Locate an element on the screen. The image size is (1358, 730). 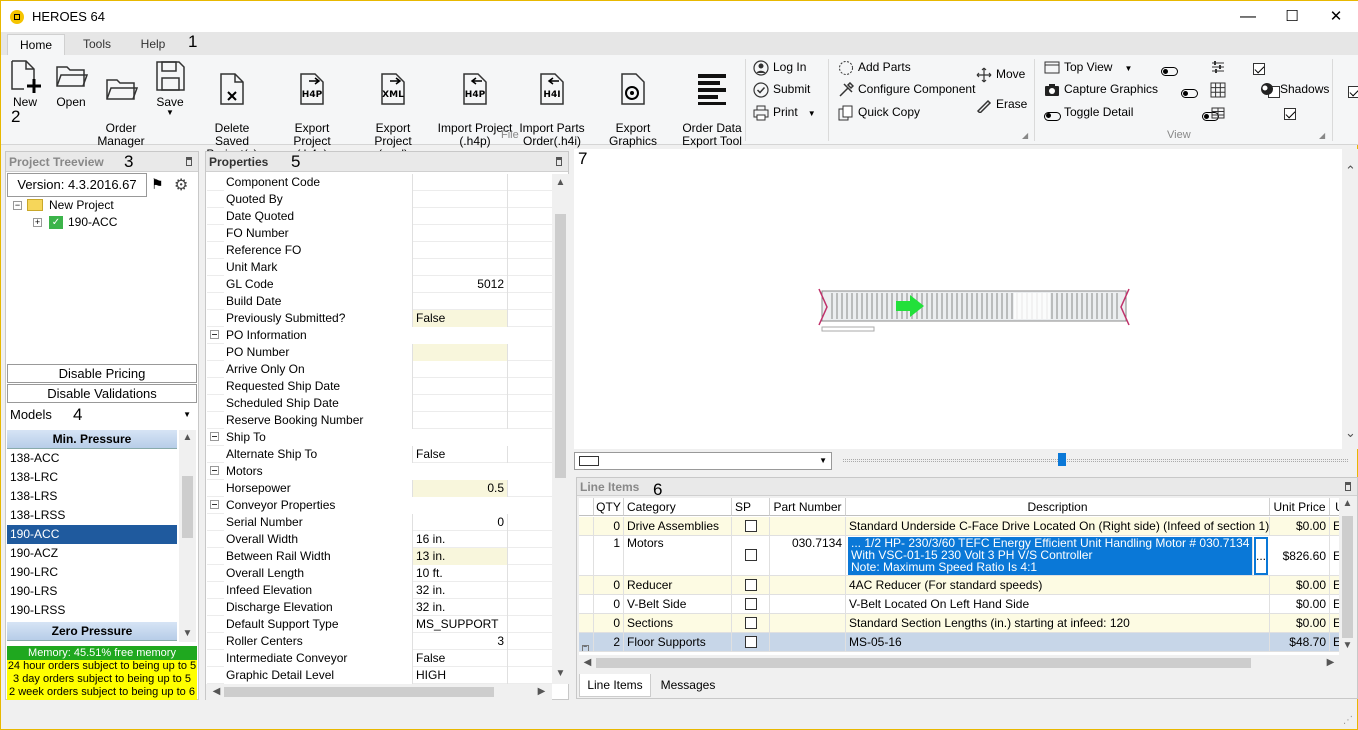
description-cell: V-Belt Located On Left Hand Side is located at coordinates (1058, 604).